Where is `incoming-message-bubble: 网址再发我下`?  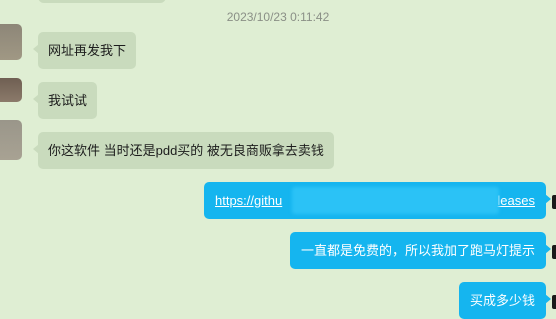
incoming-message-bubble: 网址再发我下 is located at coordinates (84, 50).